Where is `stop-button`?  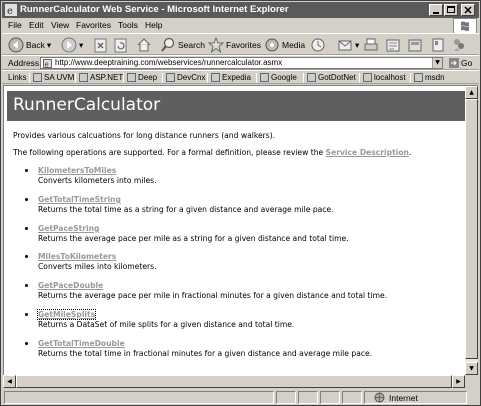
stop-button is located at coordinates (101, 45).